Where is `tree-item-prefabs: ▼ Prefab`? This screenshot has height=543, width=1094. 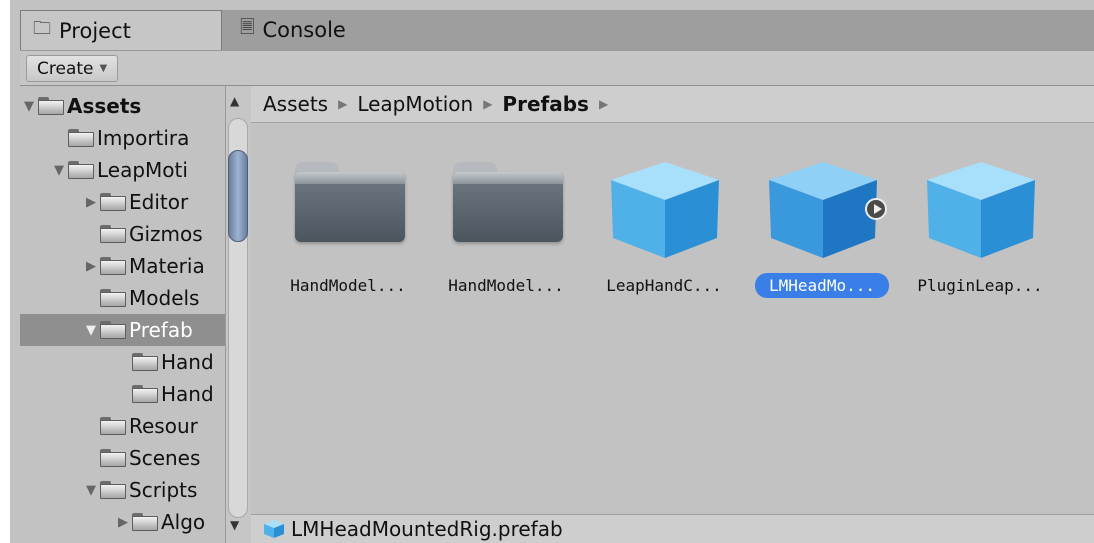 tree-item-prefabs: ▼ Prefab is located at coordinates (122, 330).